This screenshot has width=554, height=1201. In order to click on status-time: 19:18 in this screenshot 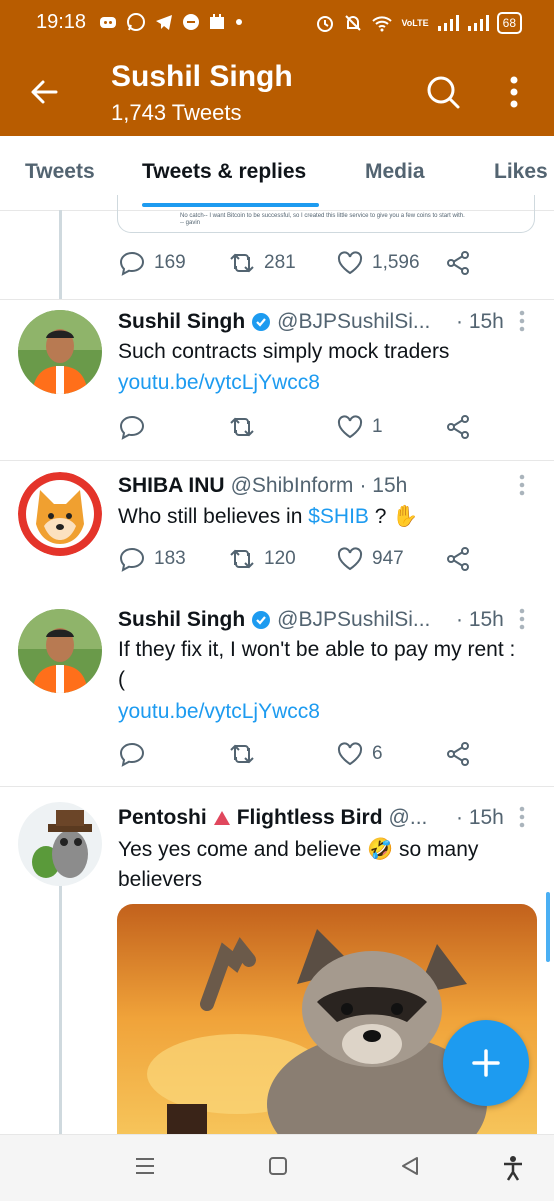, I will do `click(61, 22)`.